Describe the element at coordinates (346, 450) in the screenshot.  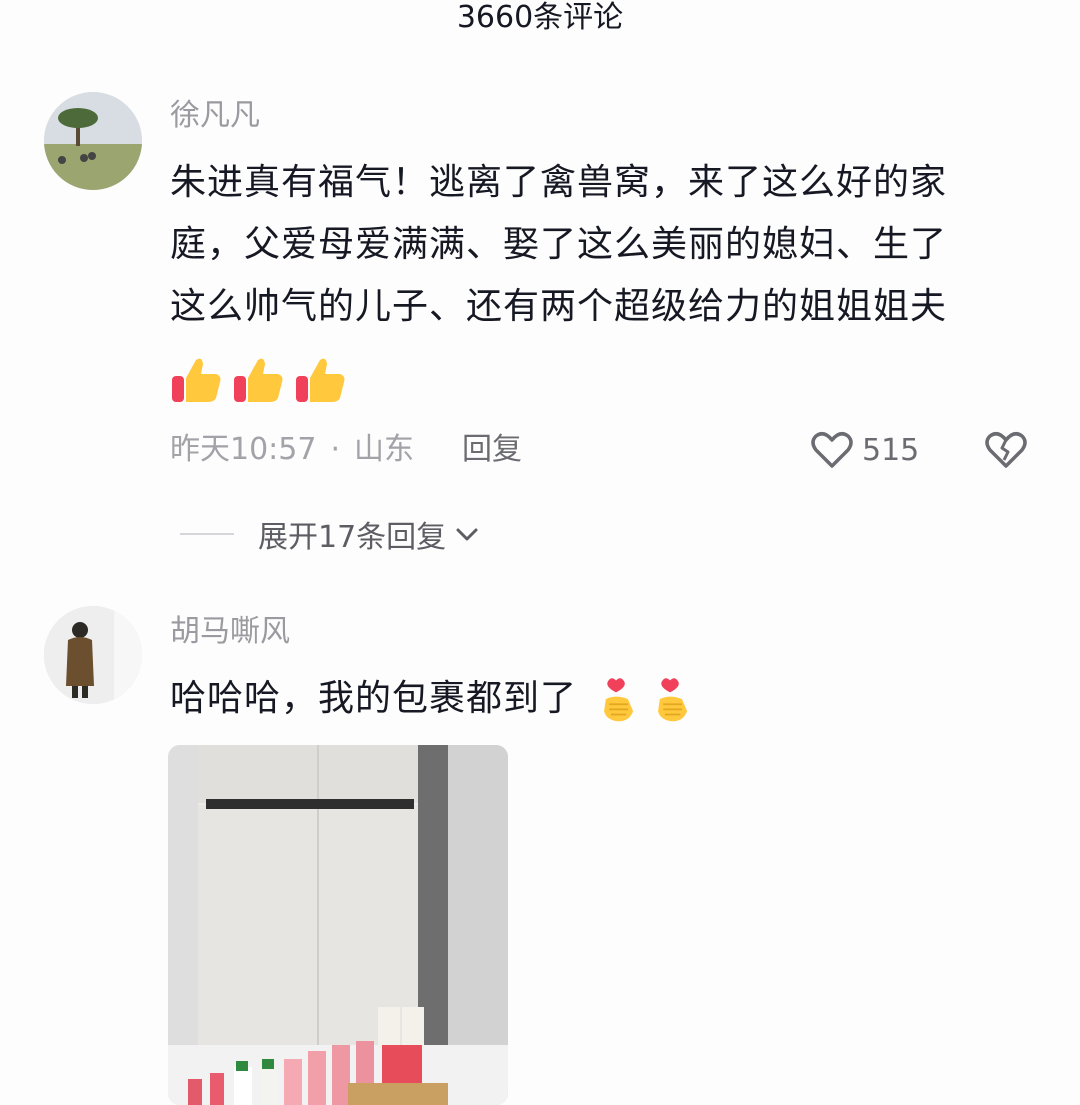
I see `comment-meta: 昨天10:57 · 山东 回复` at that location.